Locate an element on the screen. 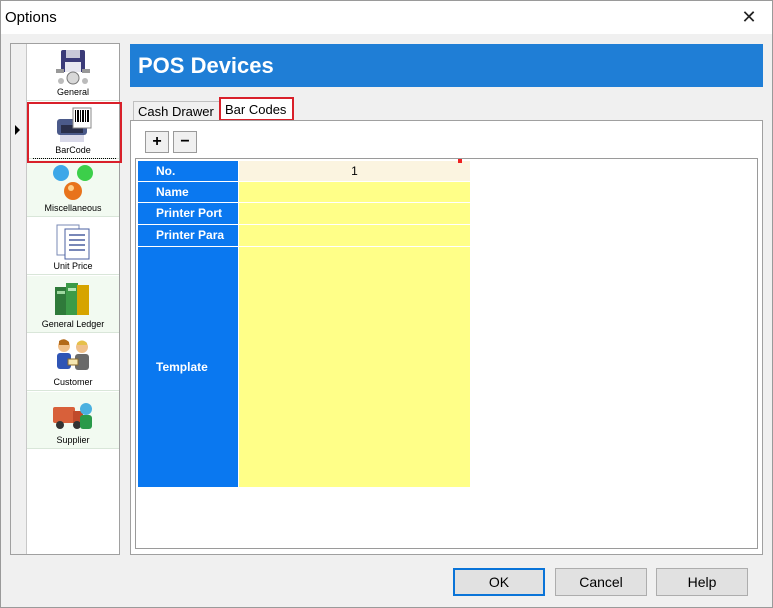  nav-item-label: Customer is located at coordinates (73, 382).